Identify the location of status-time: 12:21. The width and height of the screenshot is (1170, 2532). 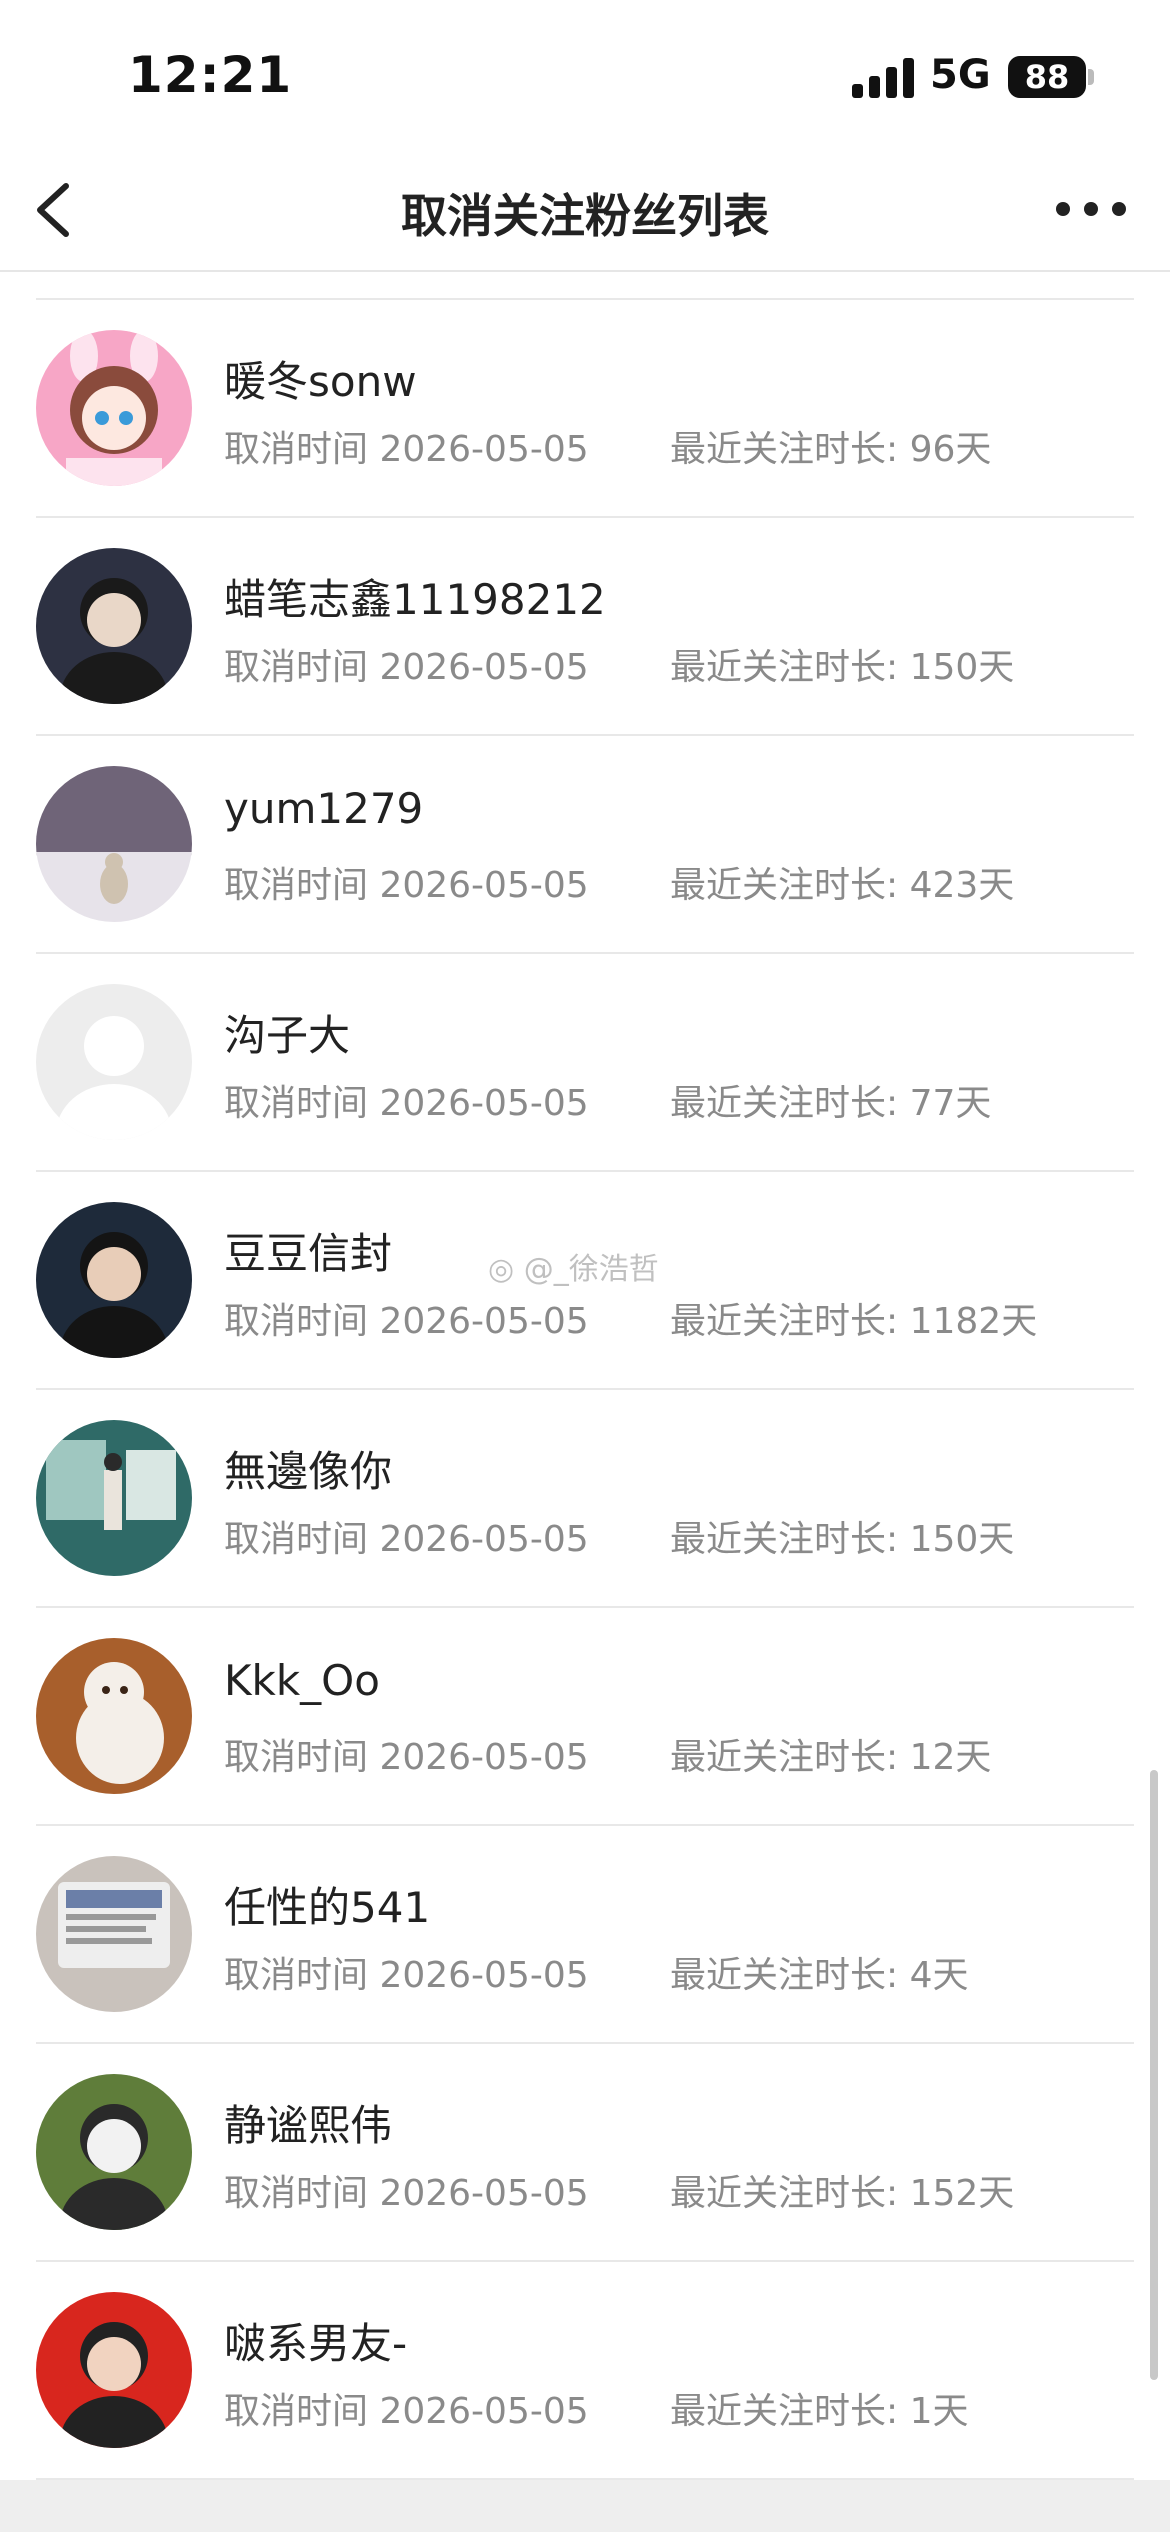
(210, 75).